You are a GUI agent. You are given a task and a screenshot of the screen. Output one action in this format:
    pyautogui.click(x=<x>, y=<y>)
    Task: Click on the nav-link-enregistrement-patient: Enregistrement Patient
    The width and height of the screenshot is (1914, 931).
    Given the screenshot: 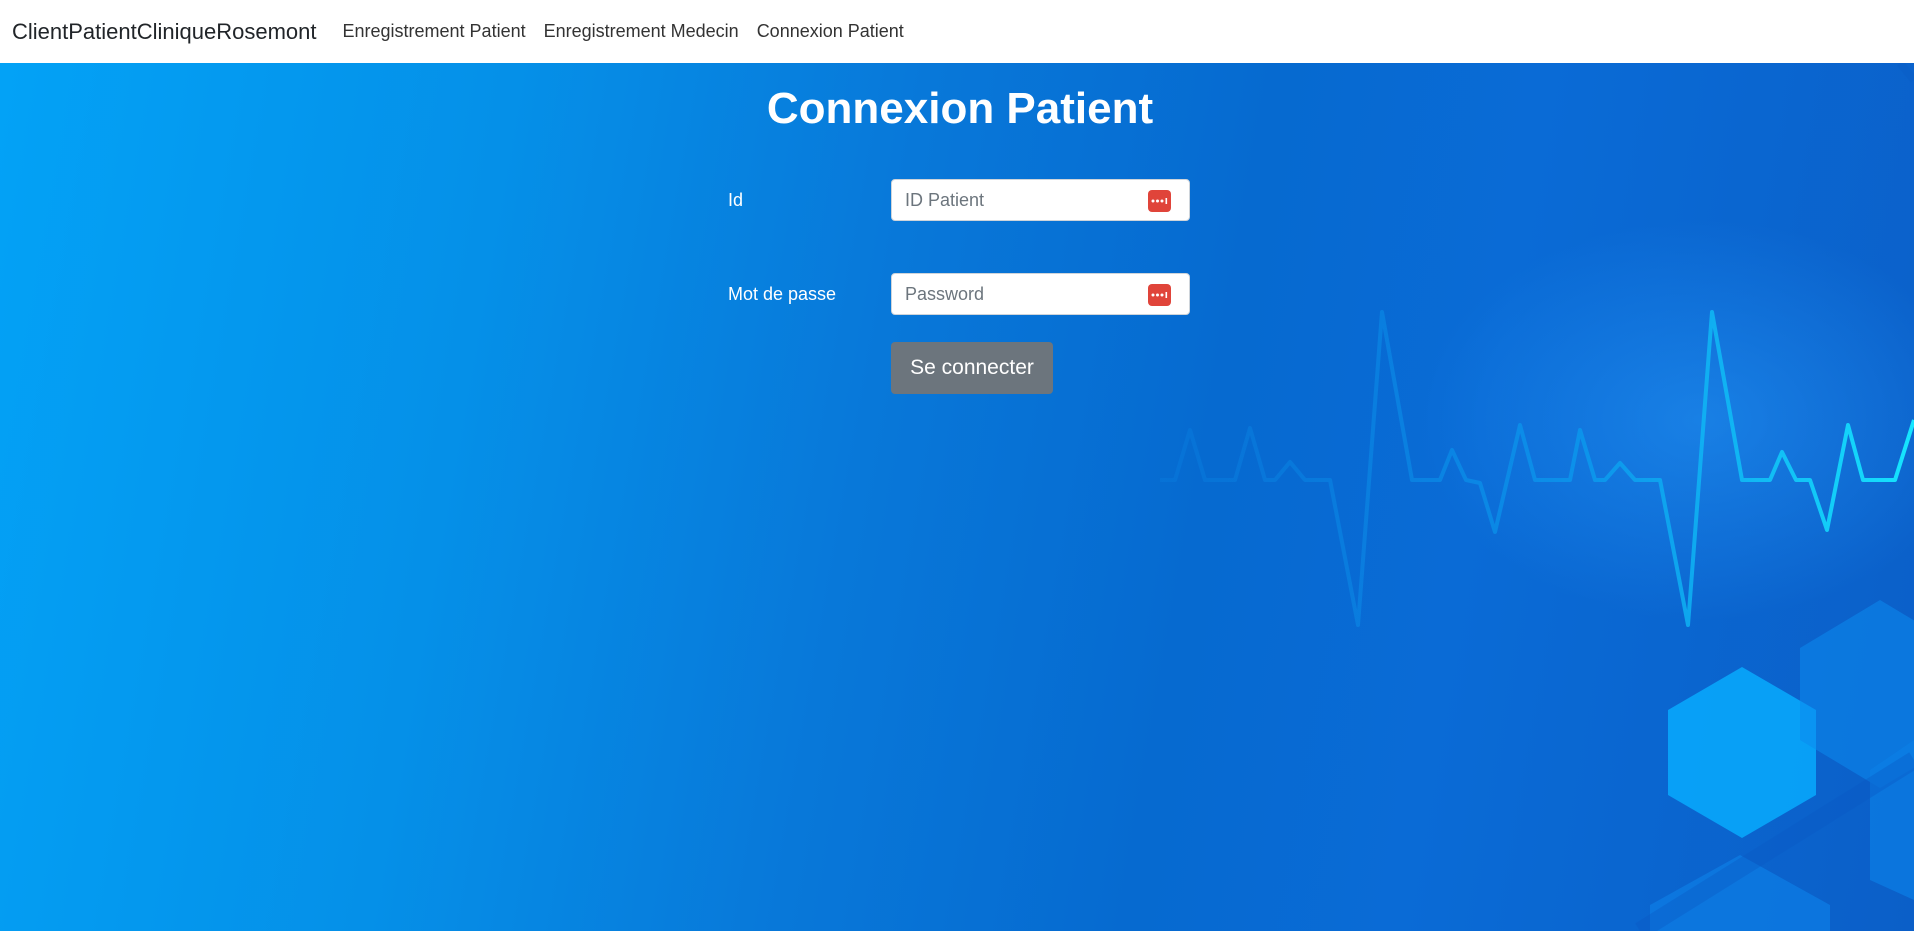 What is the action you would take?
    pyautogui.click(x=434, y=31)
    